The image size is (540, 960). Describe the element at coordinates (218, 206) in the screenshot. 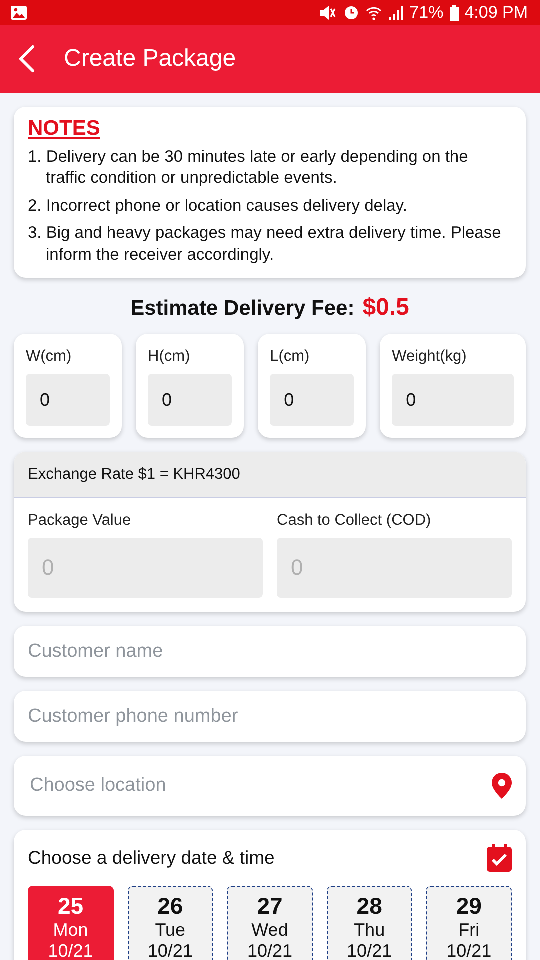

I see `note-text: 2. Incorrect phone or location causes delivery delay.` at that location.